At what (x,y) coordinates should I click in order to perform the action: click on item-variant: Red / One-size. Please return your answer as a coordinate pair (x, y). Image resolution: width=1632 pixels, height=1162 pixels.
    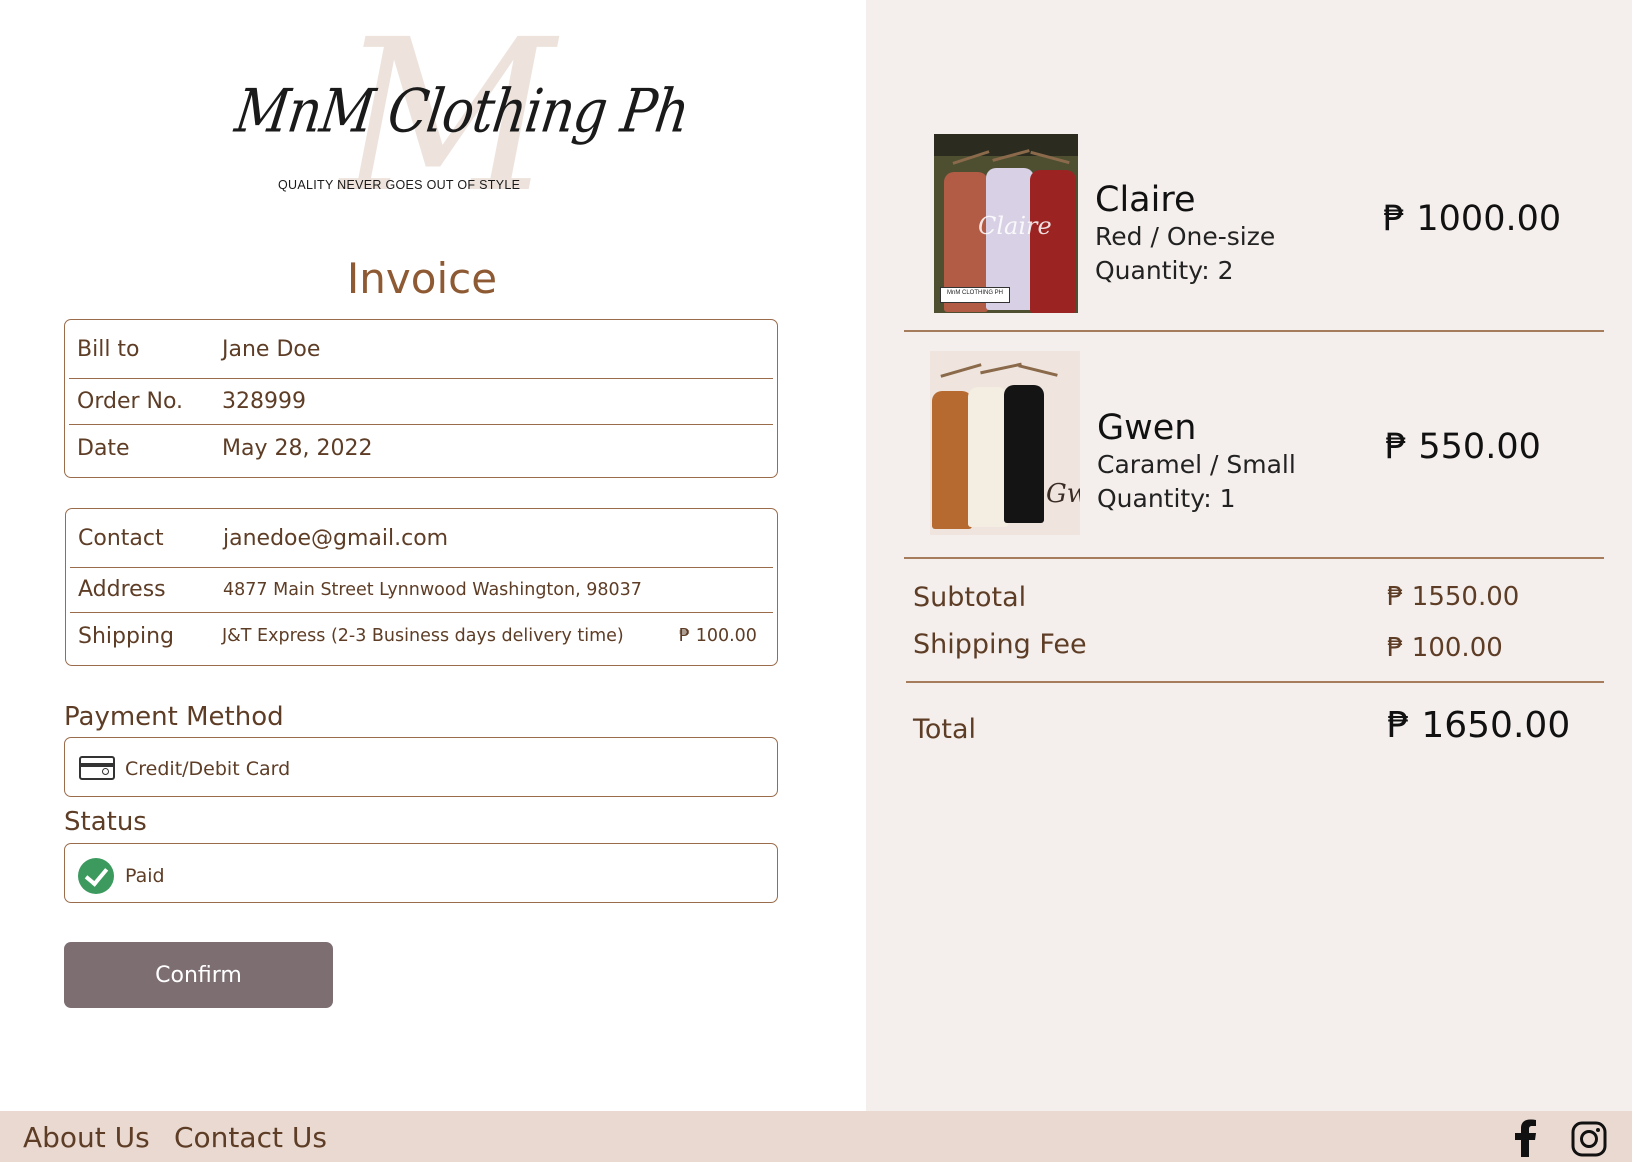
    Looking at the image, I should click on (1185, 236).